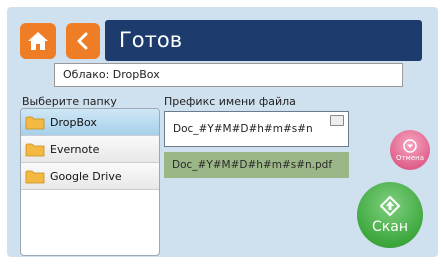  I want to click on scan-button: Скан, so click(390, 215).